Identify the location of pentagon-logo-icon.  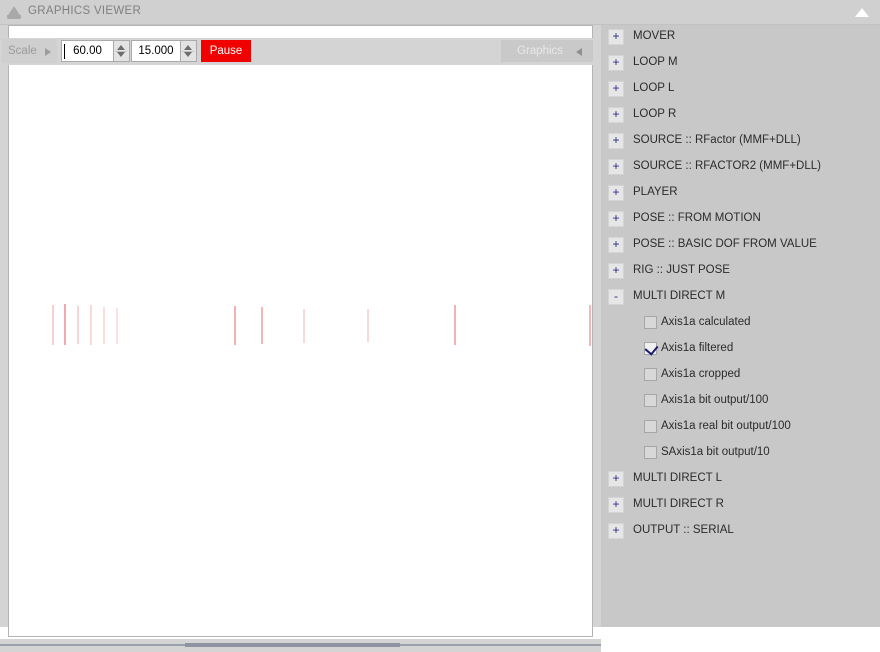
(14, 12).